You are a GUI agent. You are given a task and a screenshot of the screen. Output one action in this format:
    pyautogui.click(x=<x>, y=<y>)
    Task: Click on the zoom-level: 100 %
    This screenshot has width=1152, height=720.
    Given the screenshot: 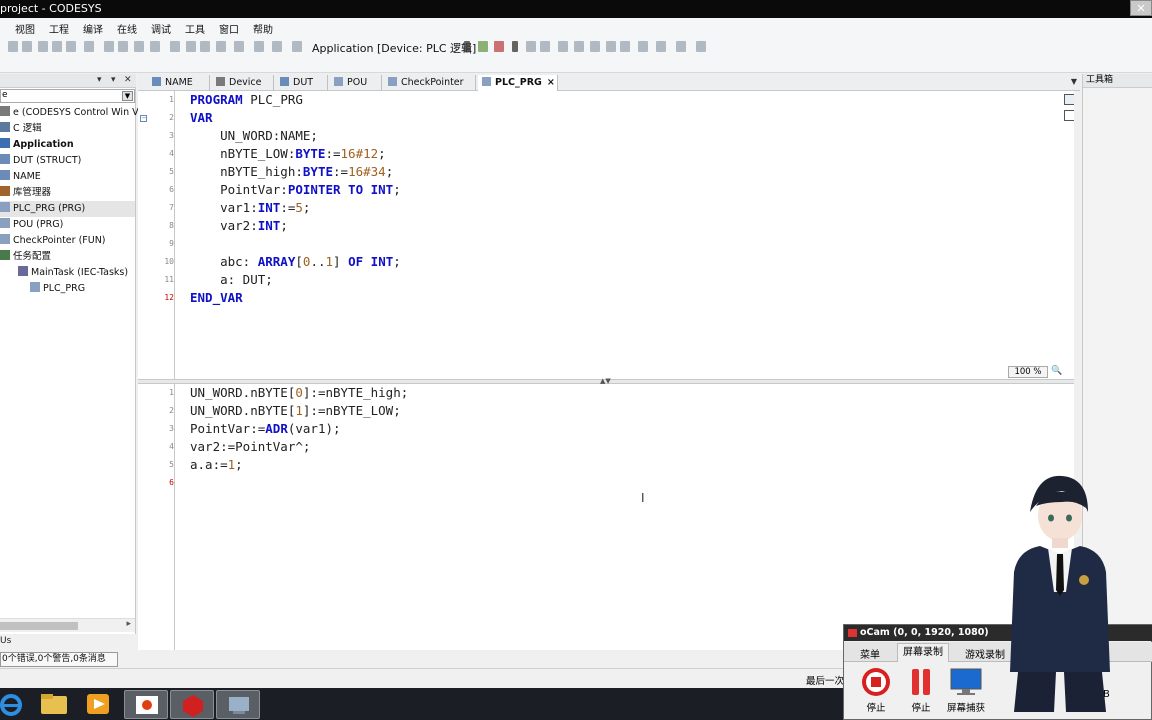 What is the action you would take?
    pyautogui.click(x=1028, y=372)
    